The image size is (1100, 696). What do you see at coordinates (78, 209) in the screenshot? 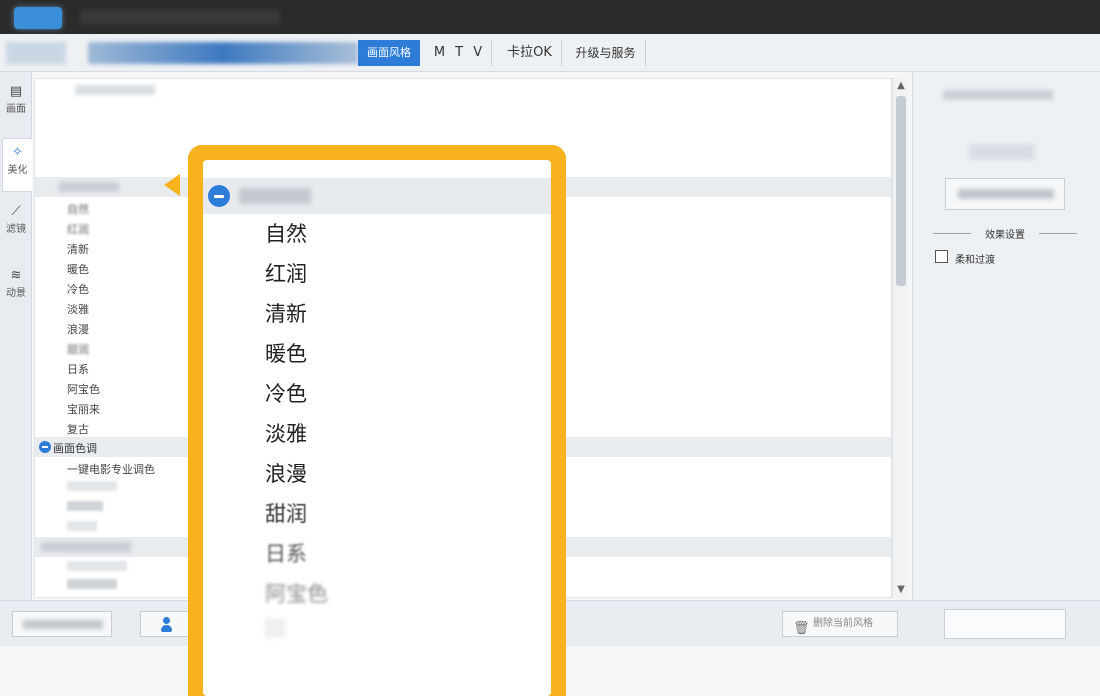
I see `list-item: 自然` at bounding box center [78, 209].